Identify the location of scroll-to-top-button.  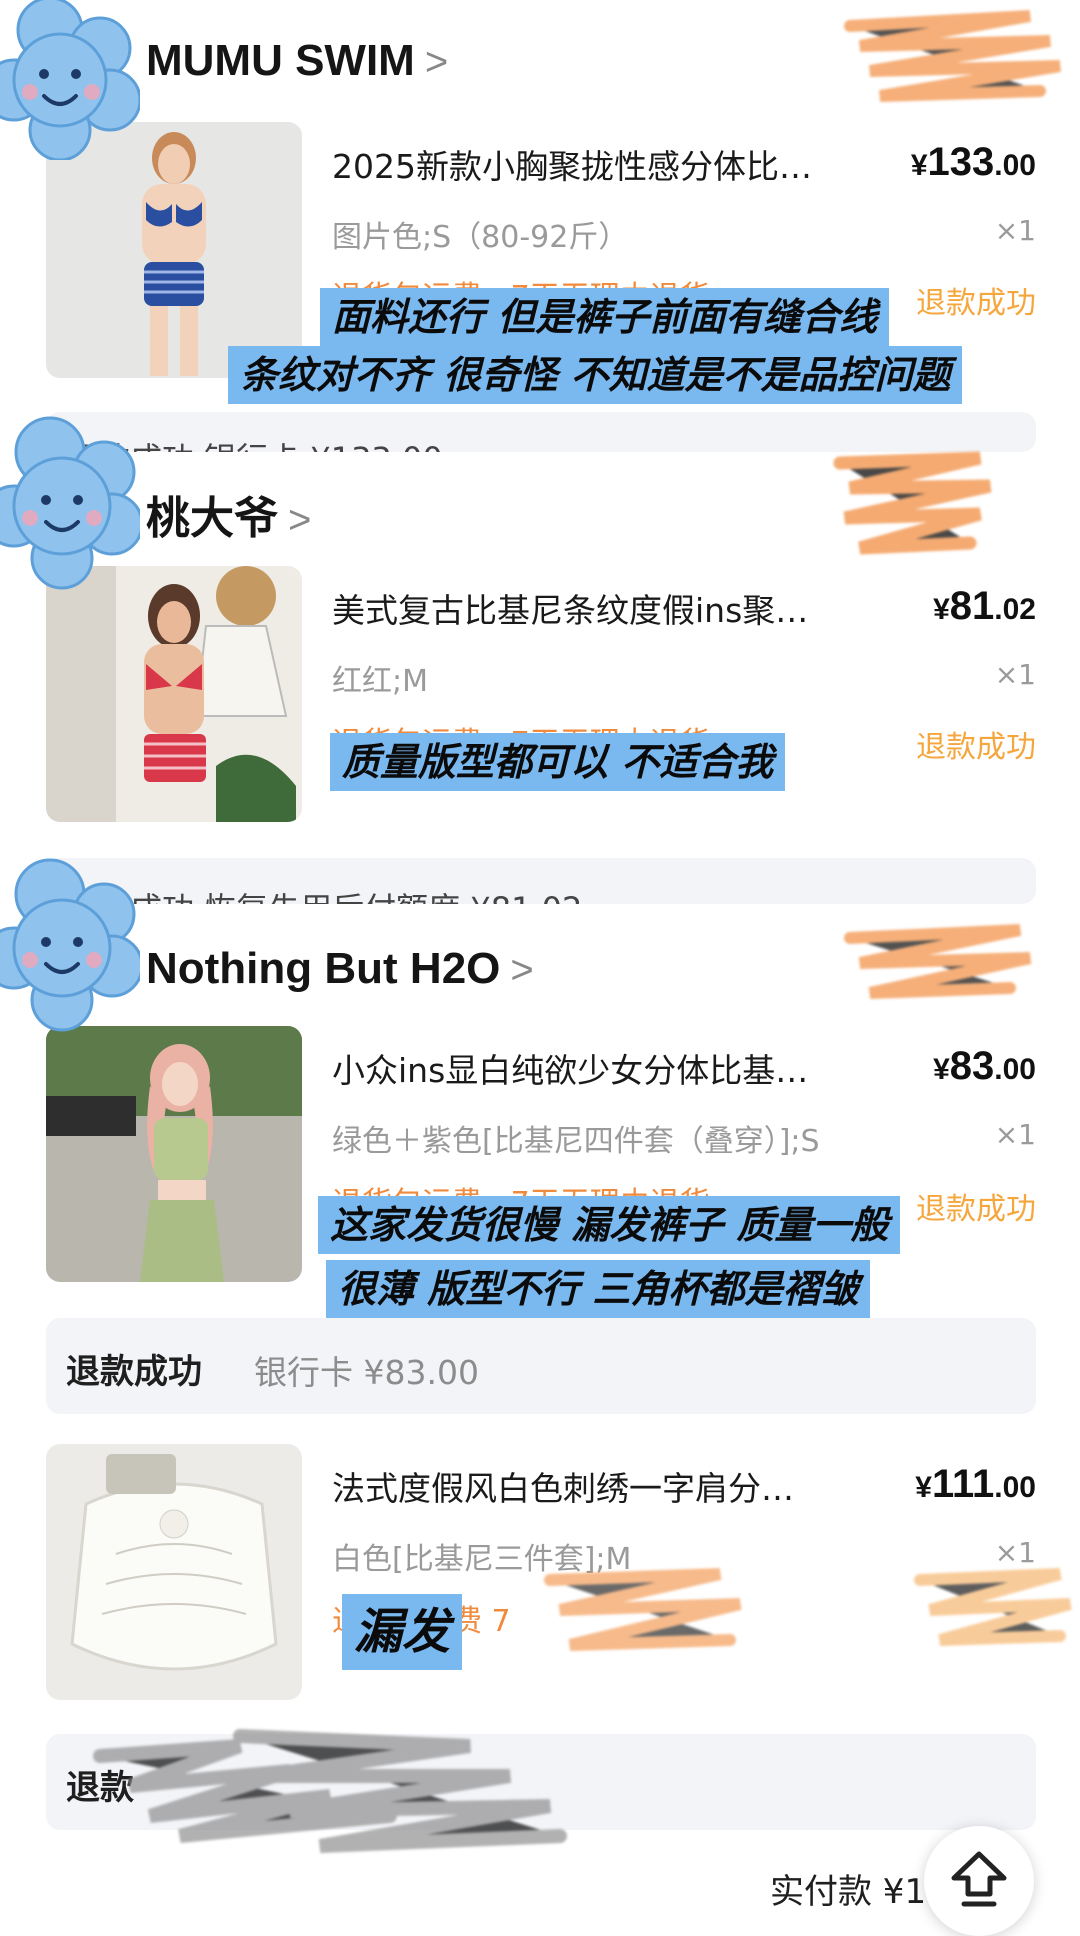
(979, 1881).